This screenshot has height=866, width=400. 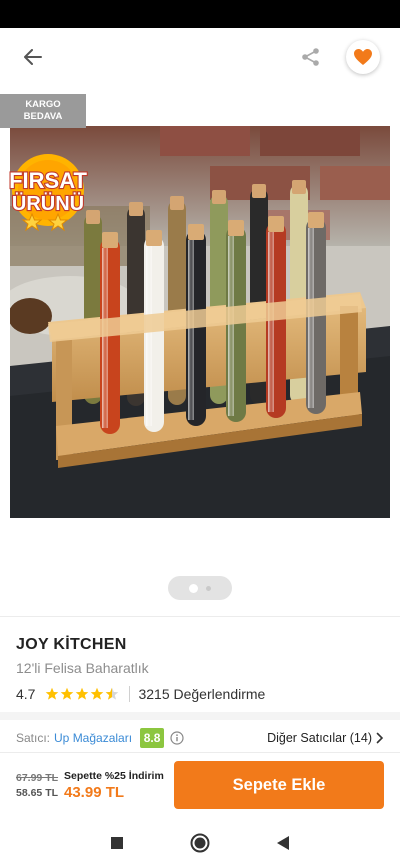 I want to click on rating-value: 4.7, so click(x=26, y=694).